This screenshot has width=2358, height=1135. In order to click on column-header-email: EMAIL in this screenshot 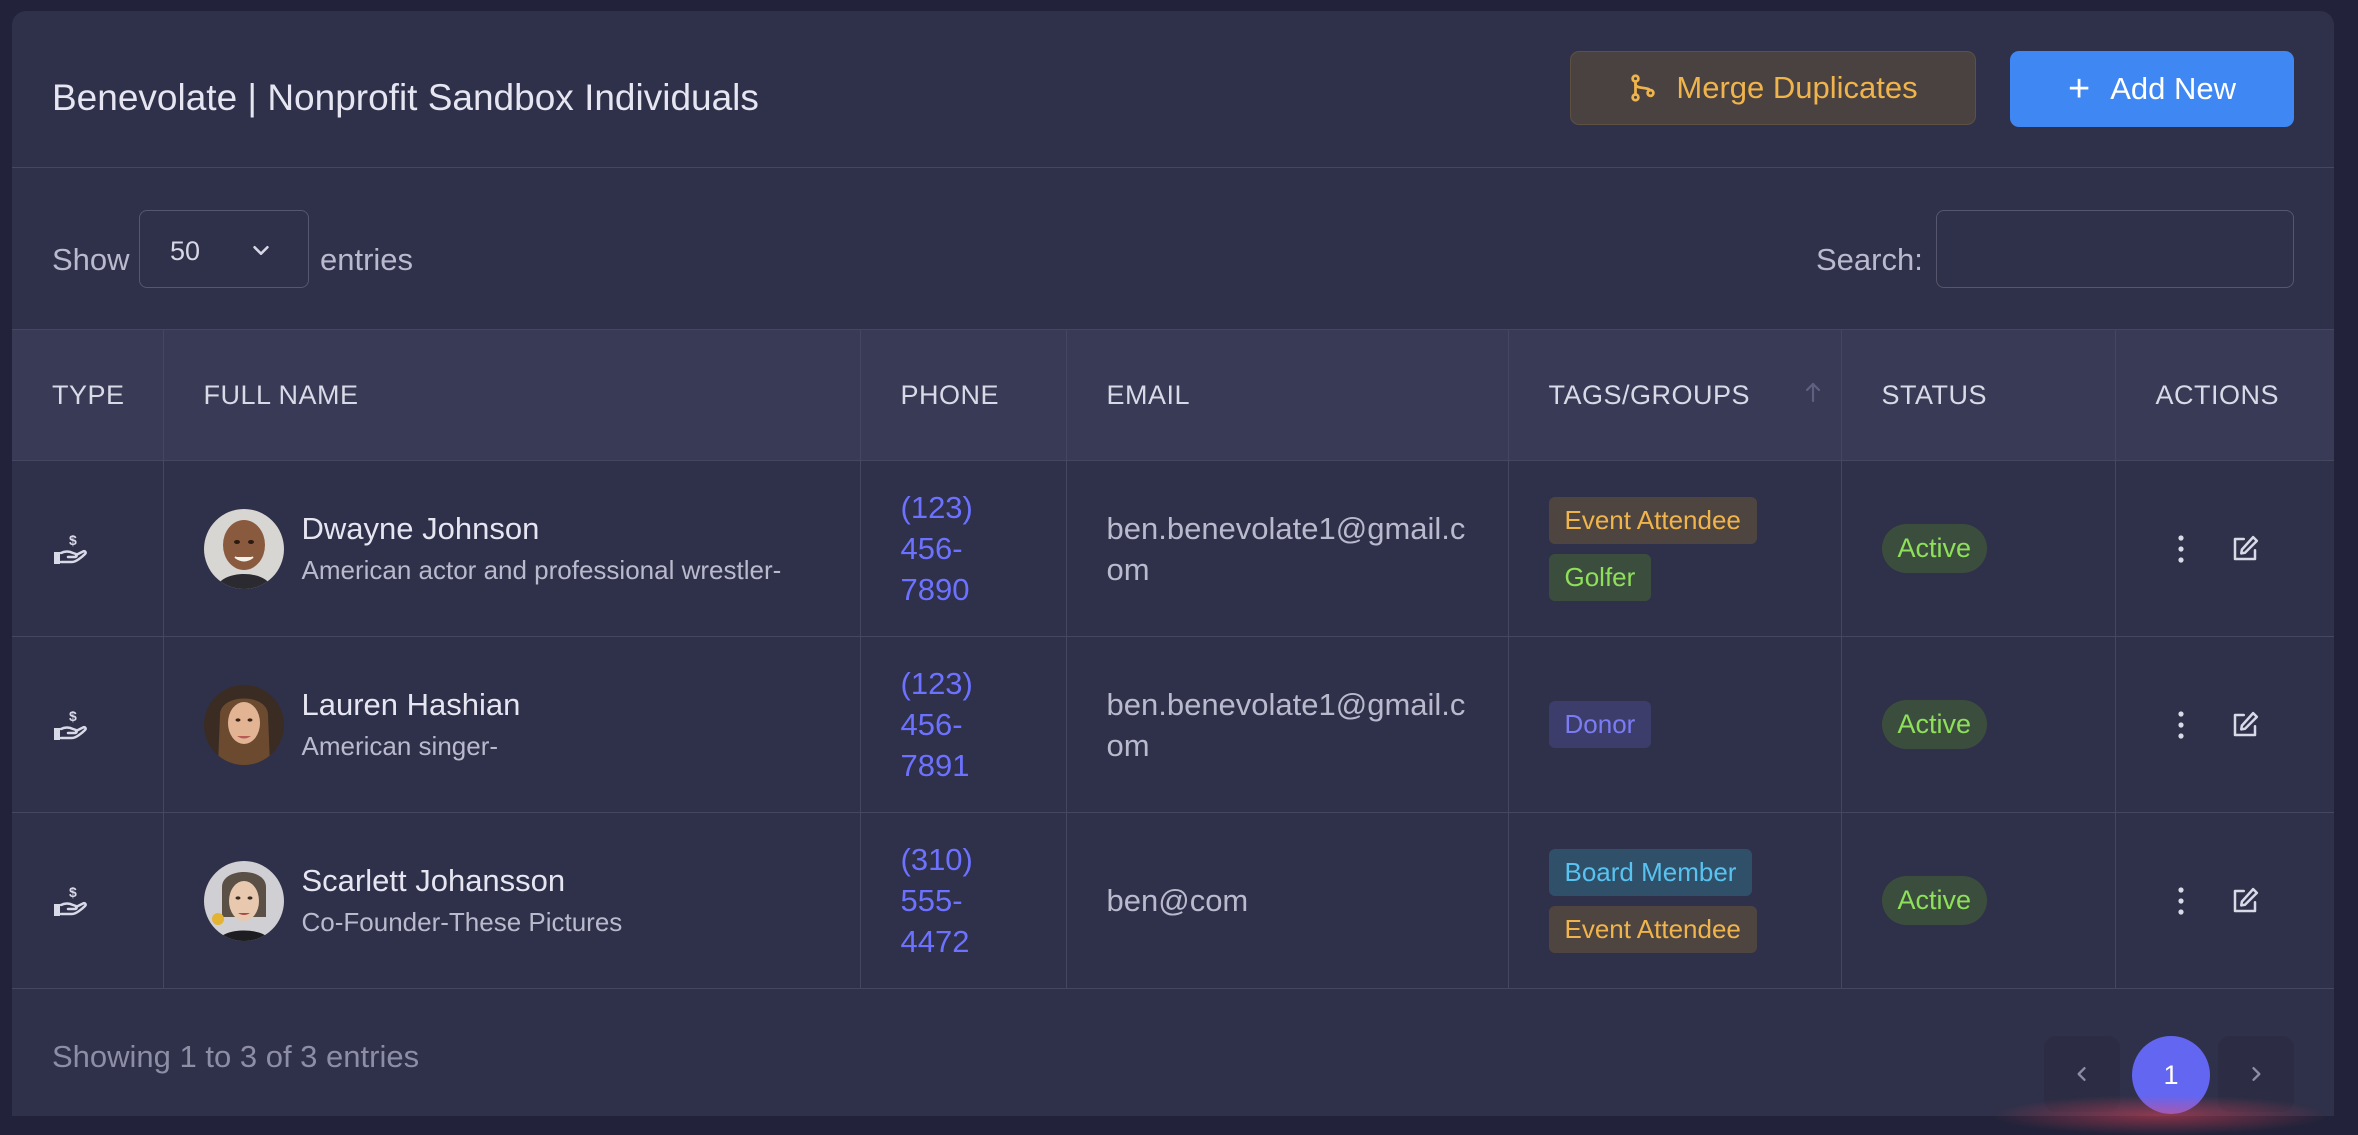, I will do `click(1287, 395)`.